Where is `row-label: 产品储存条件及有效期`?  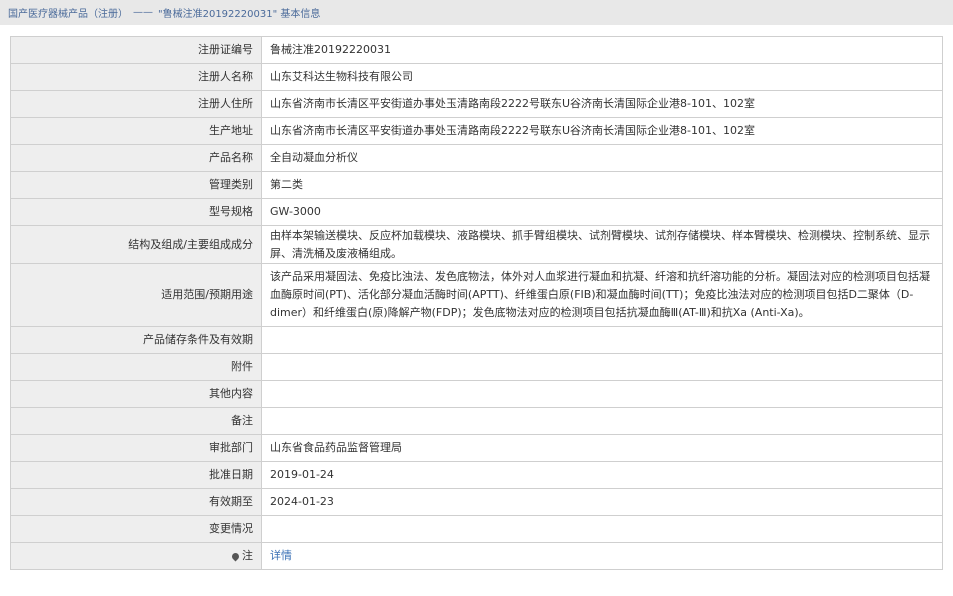 row-label: 产品储存条件及有效期 is located at coordinates (136, 340).